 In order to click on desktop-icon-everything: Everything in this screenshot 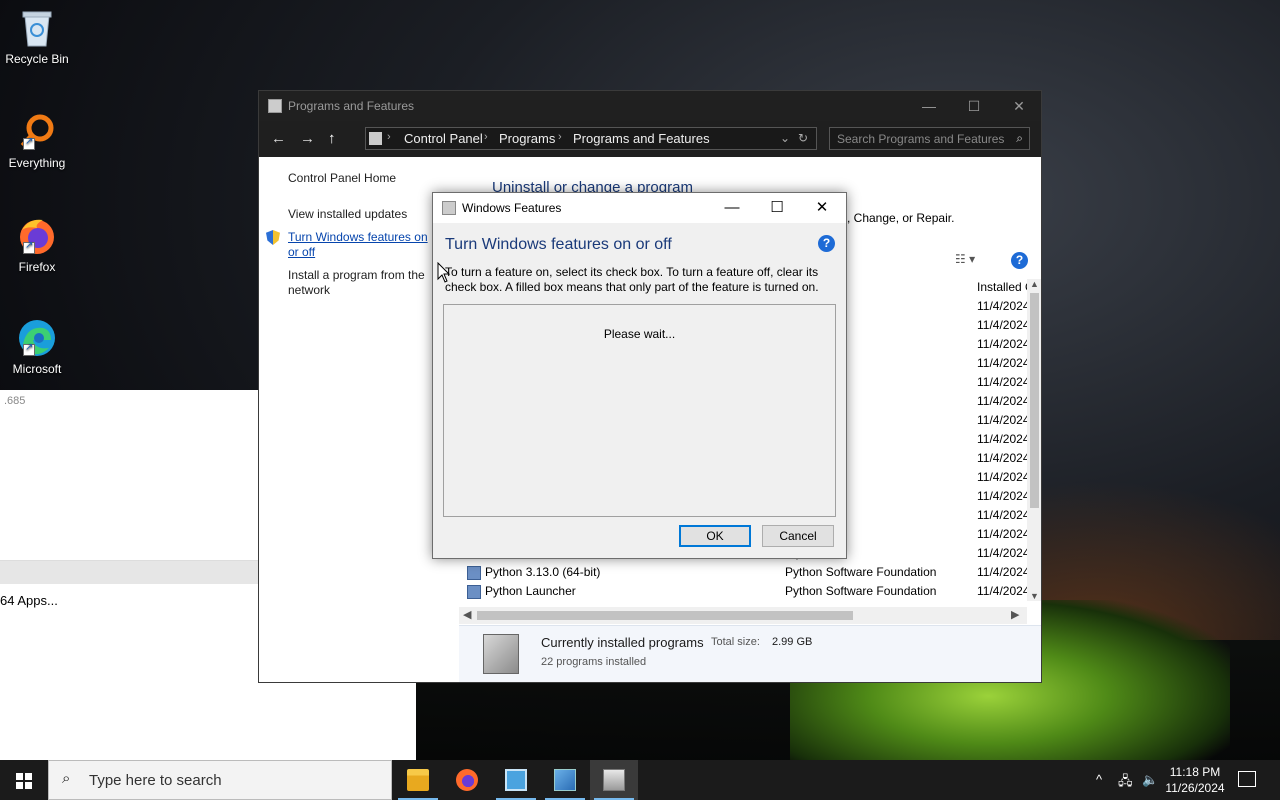, I will do `click(37, 141)`.